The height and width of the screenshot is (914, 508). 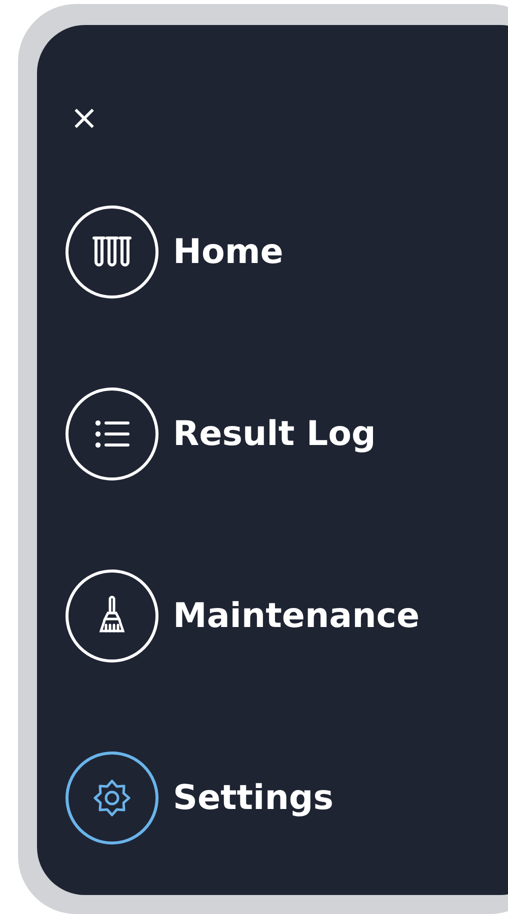 What do you see at coordinates (220, 434) in the screenshot?
I see `menu-item: Result Log` at bounding box center [220, 434].